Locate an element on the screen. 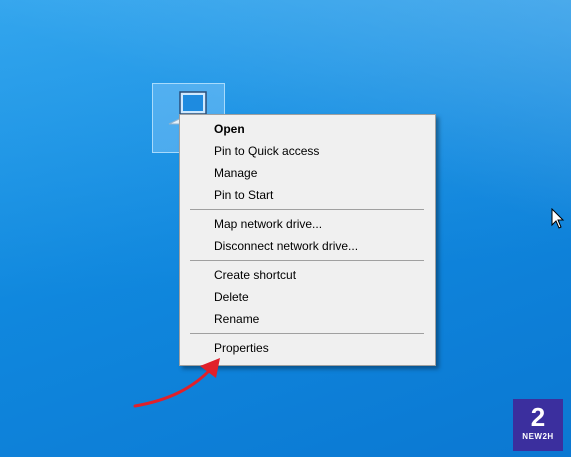 The width and height of the screenshot is (571, 457). mouse-cursor-icon is located at coordinates (558, 218).